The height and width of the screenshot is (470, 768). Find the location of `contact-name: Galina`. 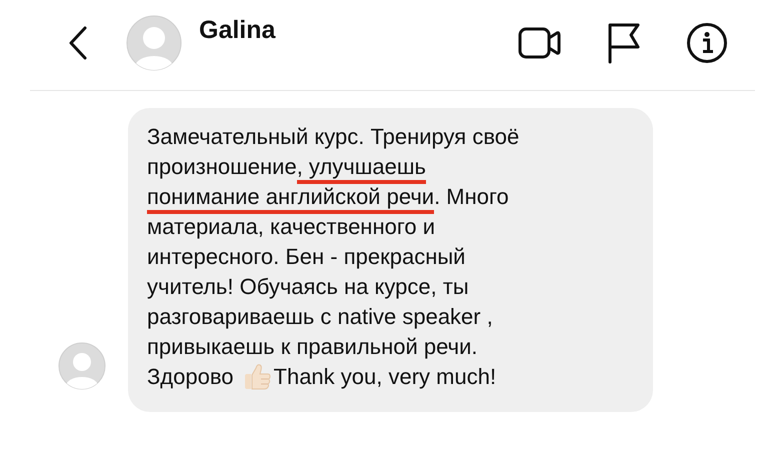

contact-name: Galina is located at coordinates (237, 30).